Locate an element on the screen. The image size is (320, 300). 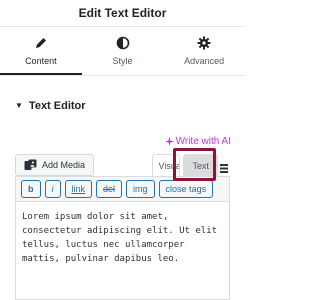
quicktag-close-tags-button: close tags is located at coordinates (186, 189).